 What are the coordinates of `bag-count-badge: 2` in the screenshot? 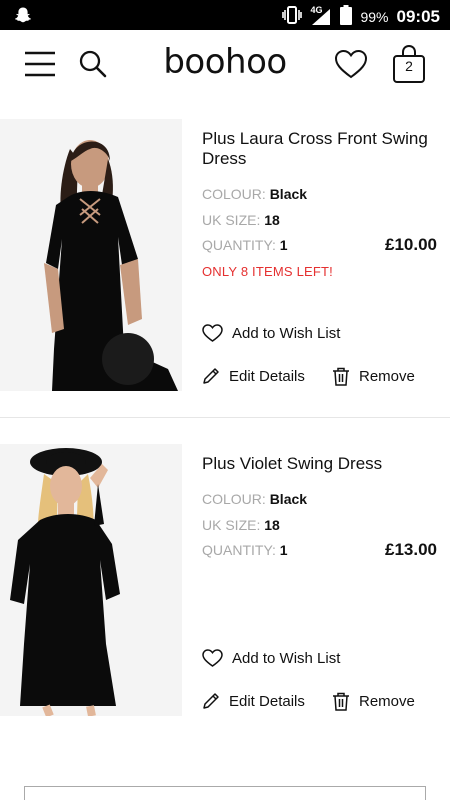 It's located at (409, 66).